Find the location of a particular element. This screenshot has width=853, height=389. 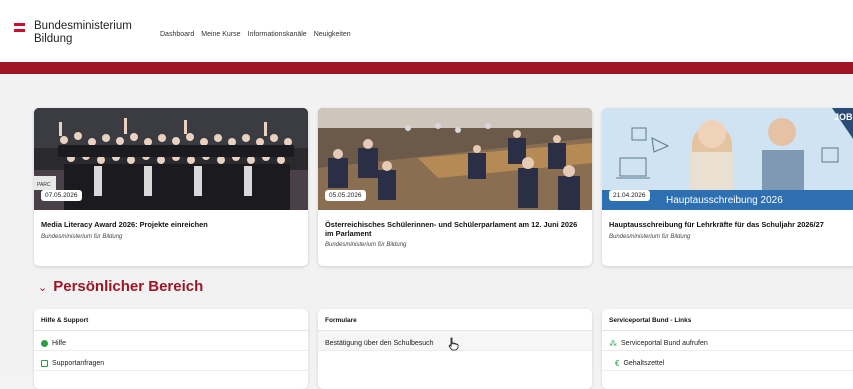

panel-link-hilfe: Hilfe is located at coordinates (171, 341).